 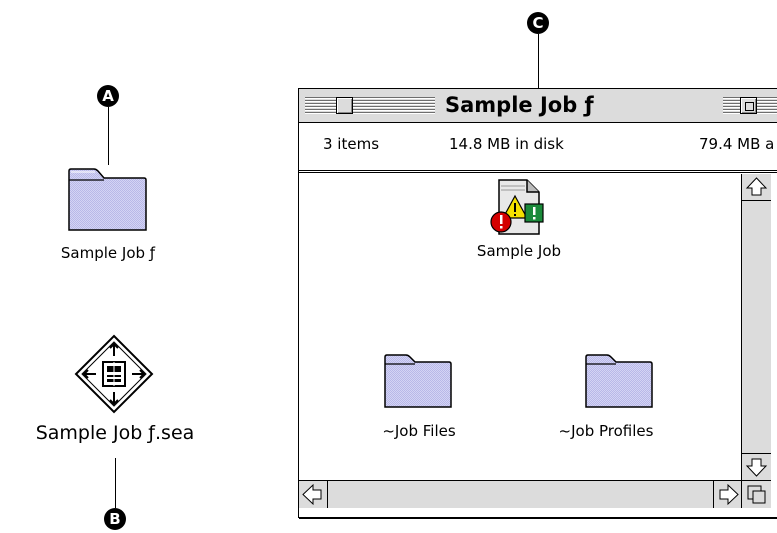 I want to click on resize-icon, so click(x=756, y=494).